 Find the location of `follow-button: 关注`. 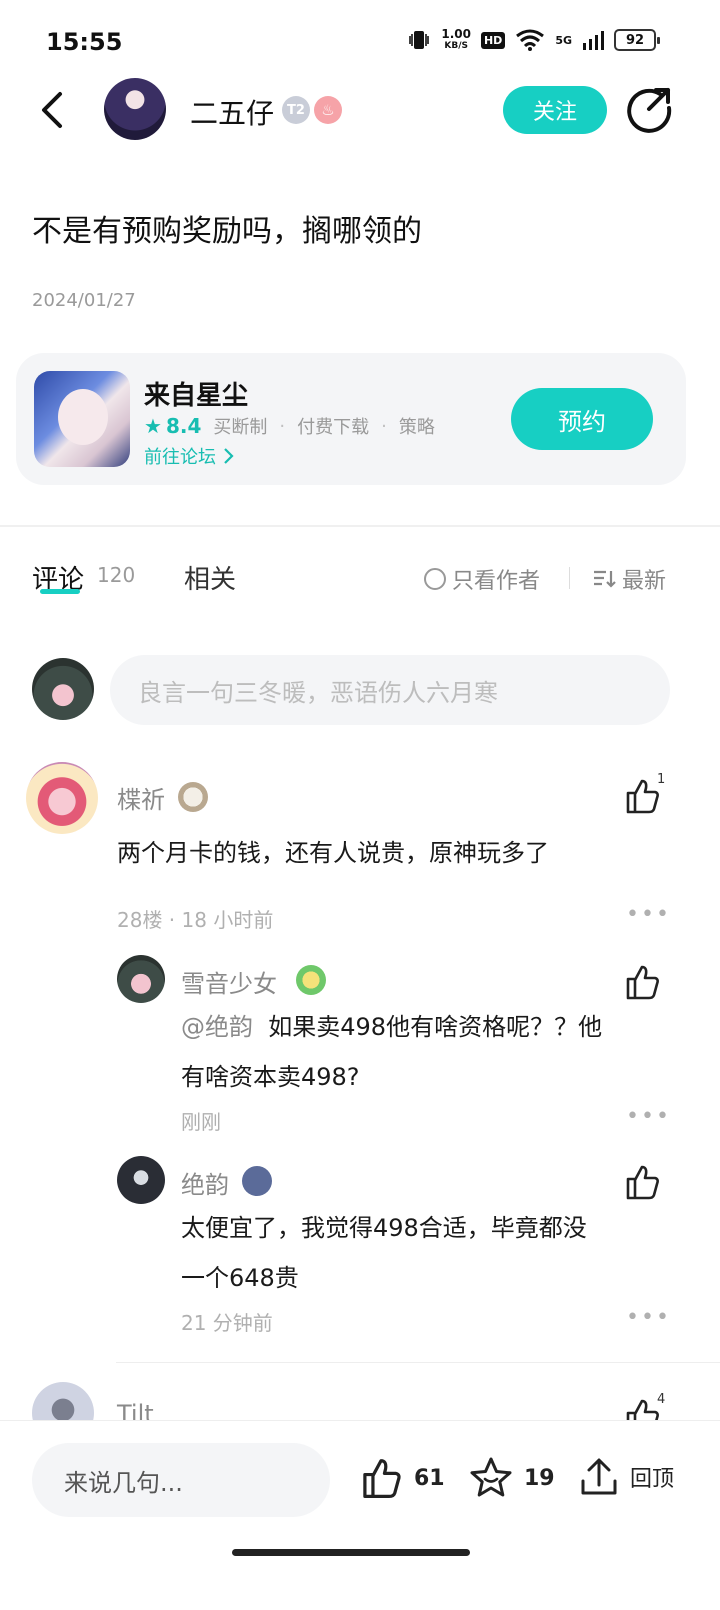

follow-button: 关注 is located at coordinates (555, 110).